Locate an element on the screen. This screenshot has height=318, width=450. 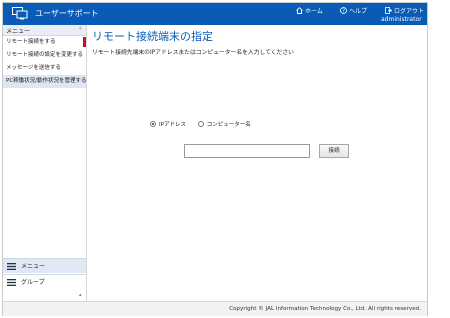
home-icon is located at coordinates (299, 10).